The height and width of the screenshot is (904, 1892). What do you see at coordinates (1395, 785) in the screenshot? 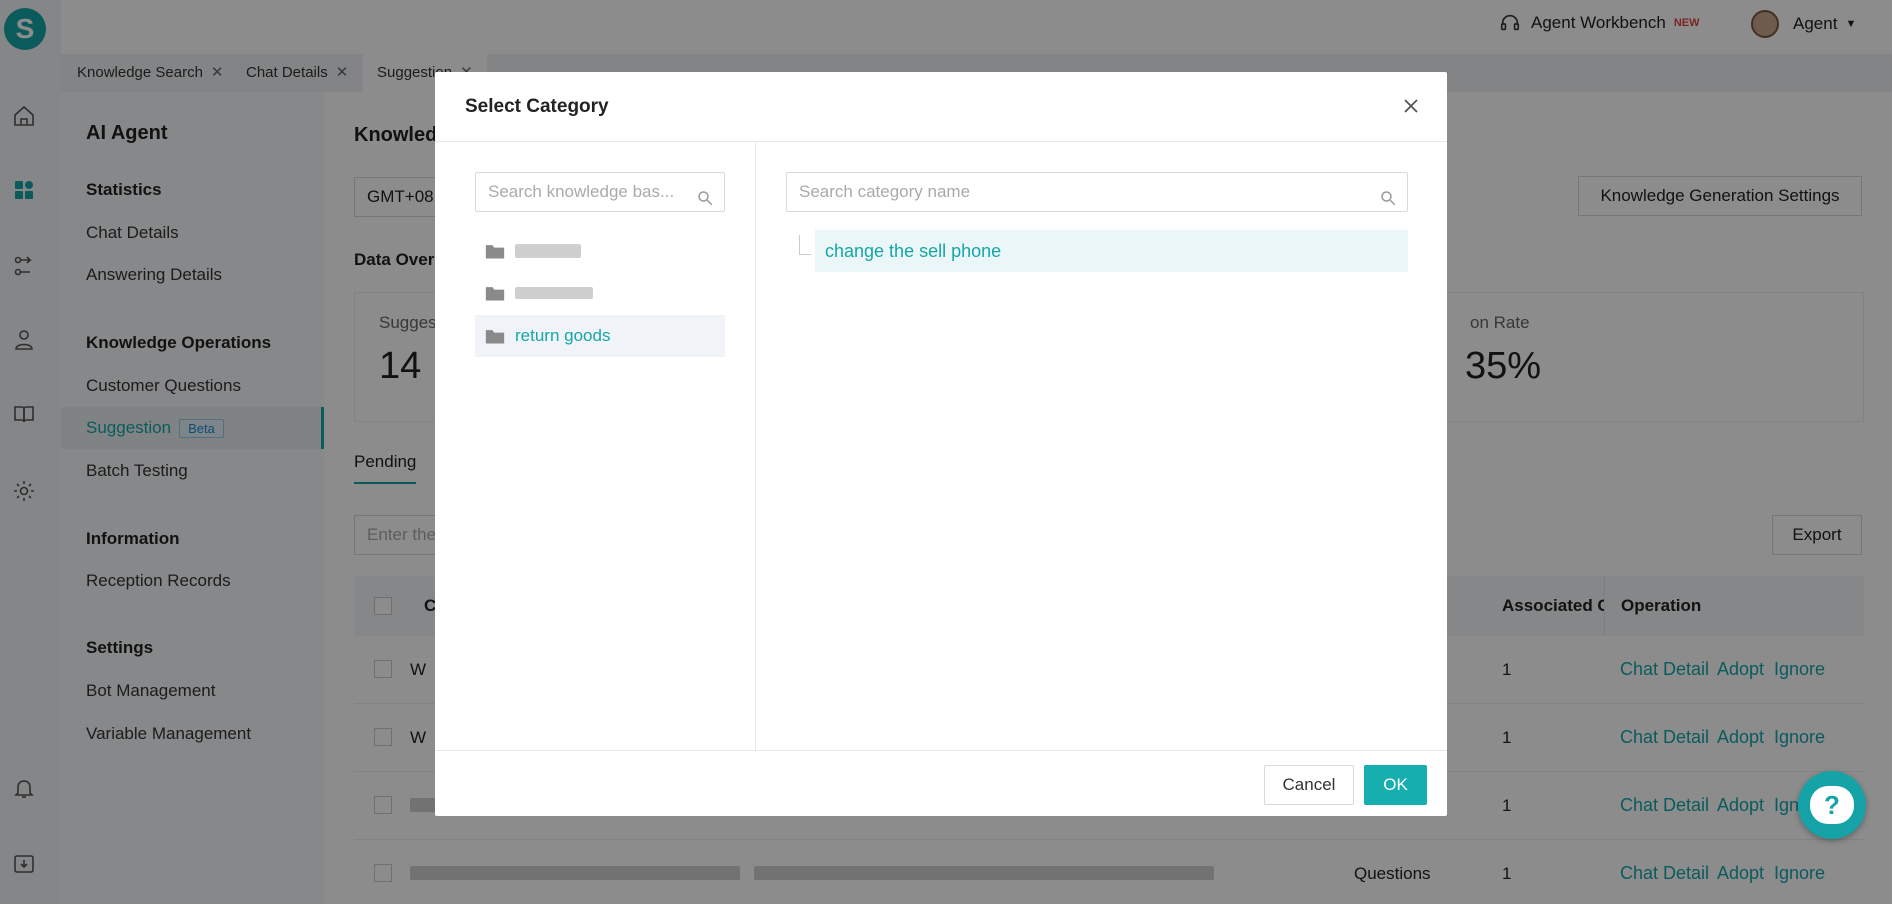
I see `ok-button: OK` at bounding box center [1395, 785].